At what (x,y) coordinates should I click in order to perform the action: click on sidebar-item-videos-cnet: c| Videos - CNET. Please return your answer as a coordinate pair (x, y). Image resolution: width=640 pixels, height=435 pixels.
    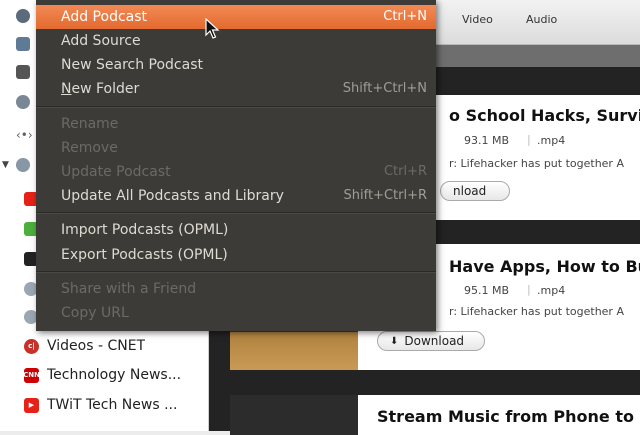
    Looking at the image, I should click on (84, 346).